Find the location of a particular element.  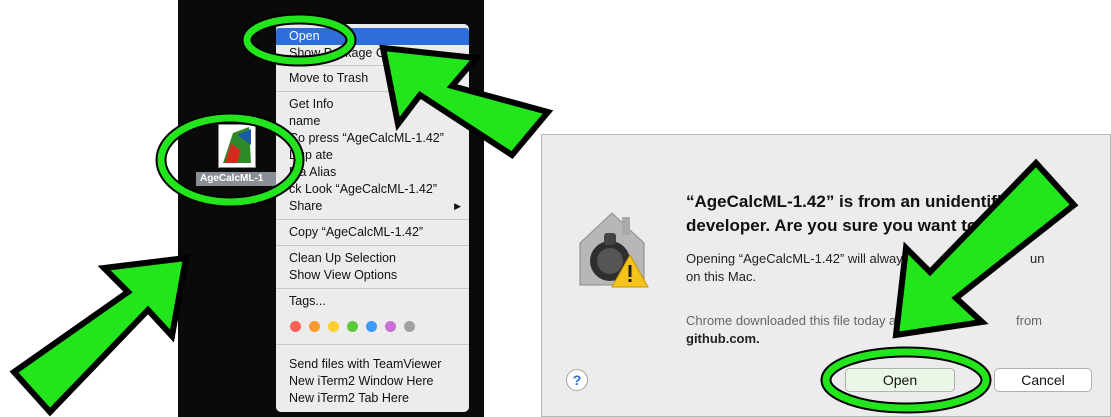

menu-item-new-iterm2-tab: New iTerm2 Tab Here is located at coordinates (372, 398).